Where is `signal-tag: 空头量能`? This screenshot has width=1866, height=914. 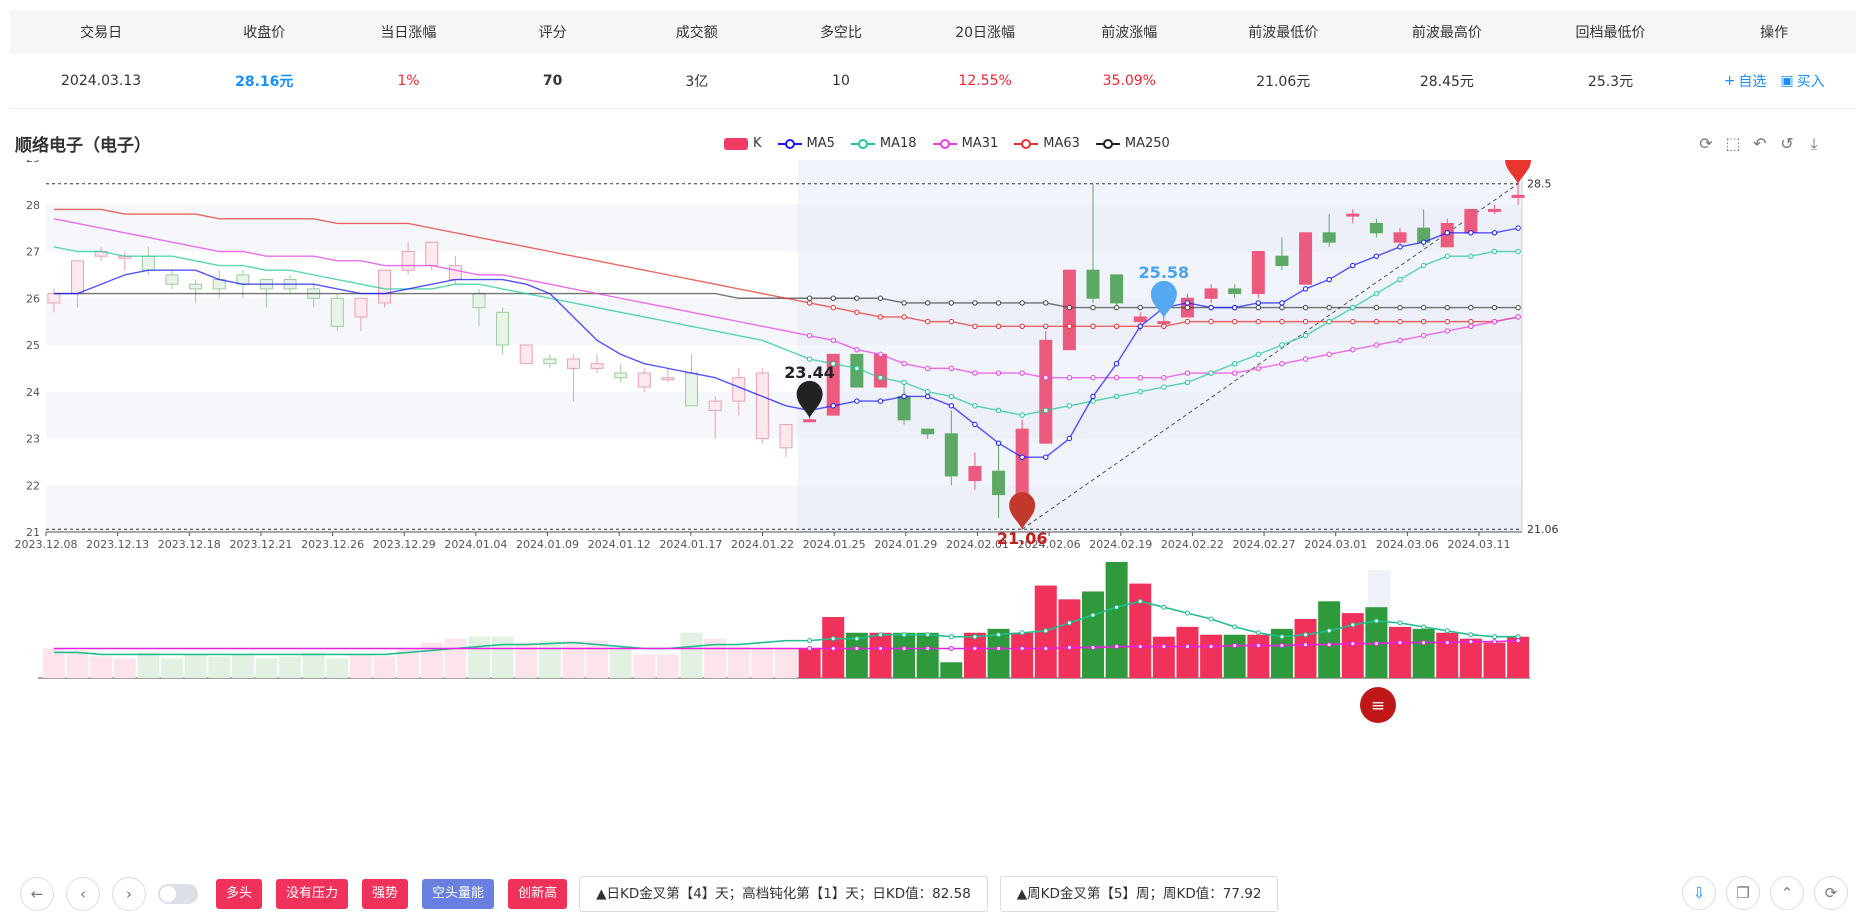
signal-tag: 空头量能 is located at coordinates (458, 894).